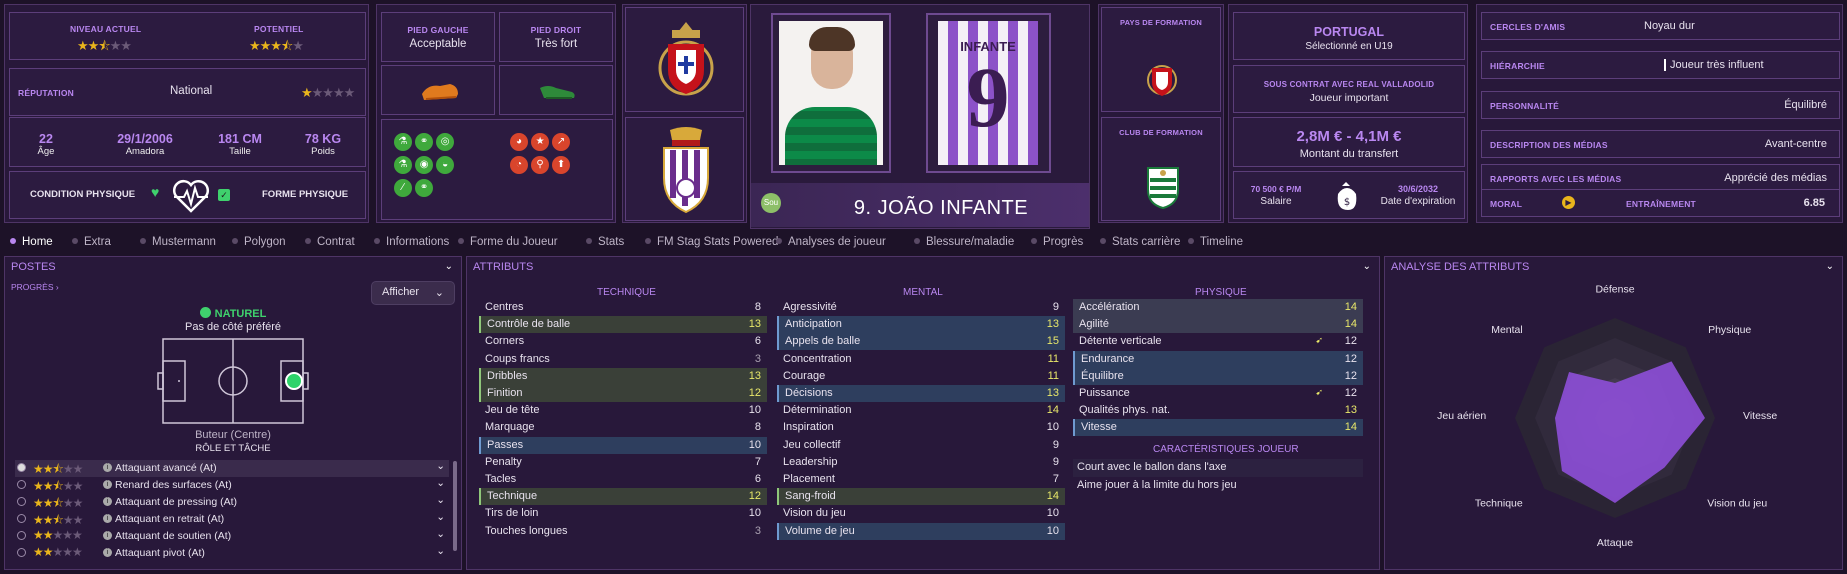 The width and height of the screenshot is (1847, 574). What do you see at coordinates (561, 142) in the screenshot?
I see `trend-icon: ↗` at bounding box center [561, 142].